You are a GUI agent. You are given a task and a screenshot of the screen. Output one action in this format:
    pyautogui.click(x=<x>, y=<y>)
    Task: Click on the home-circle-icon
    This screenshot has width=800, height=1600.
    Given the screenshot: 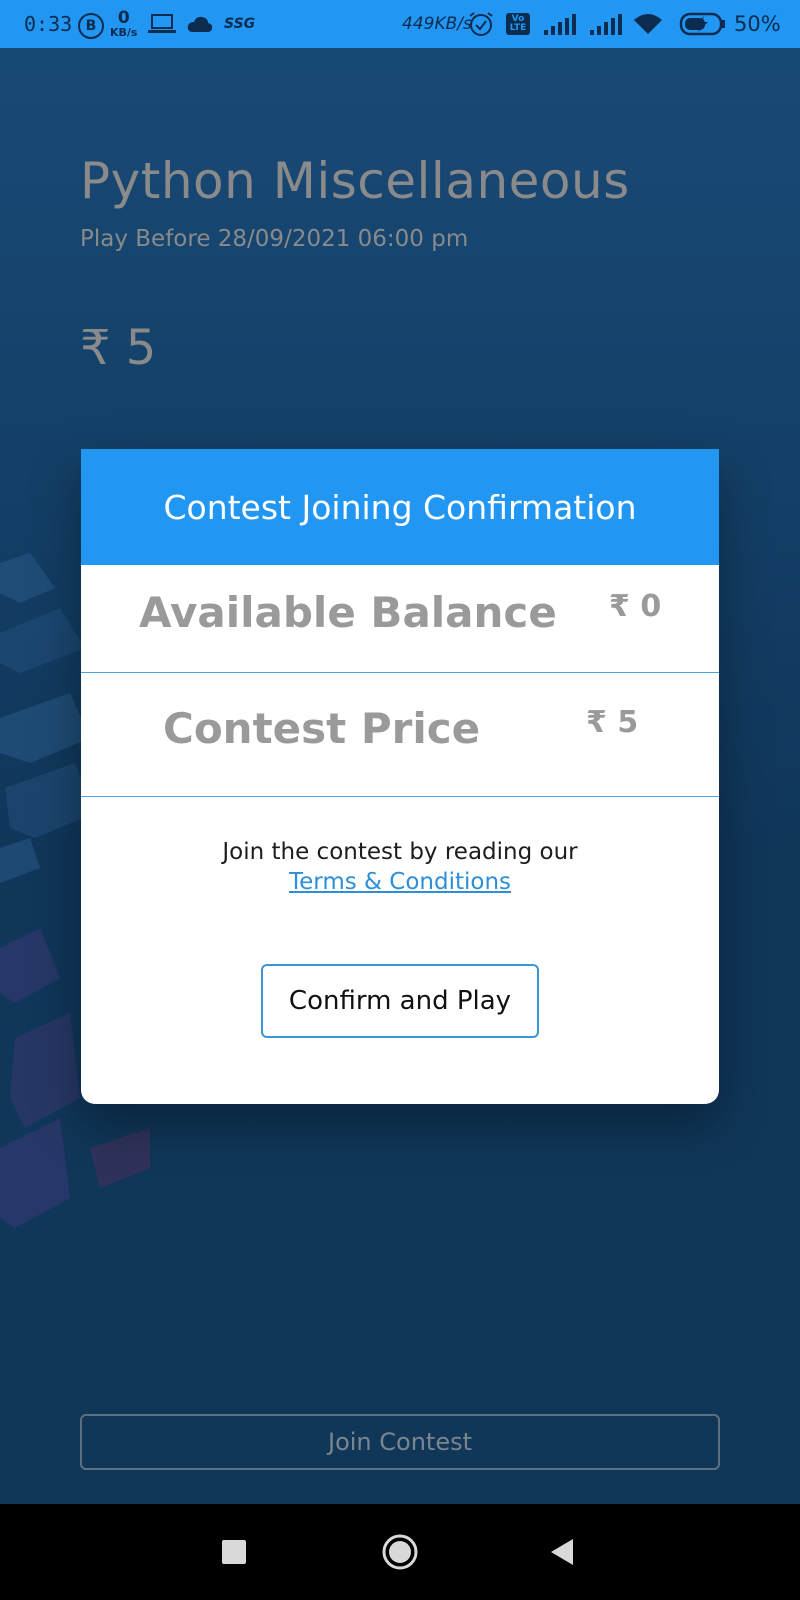 What is the action you would take?
    pyautogui.click(x=400, y=1552)
    